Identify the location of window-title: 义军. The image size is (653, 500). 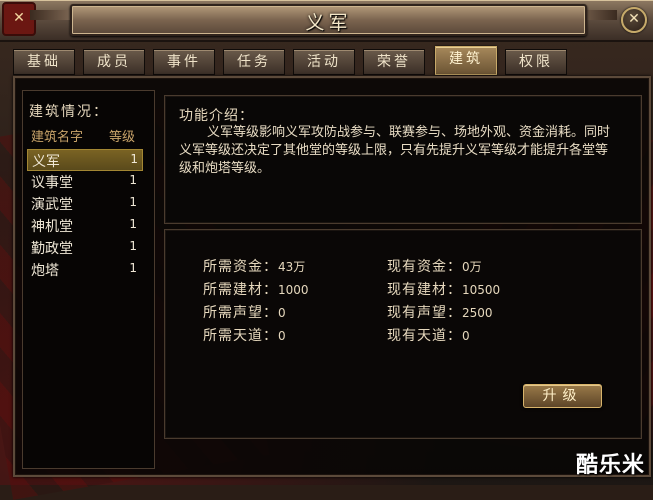
(328, 23).